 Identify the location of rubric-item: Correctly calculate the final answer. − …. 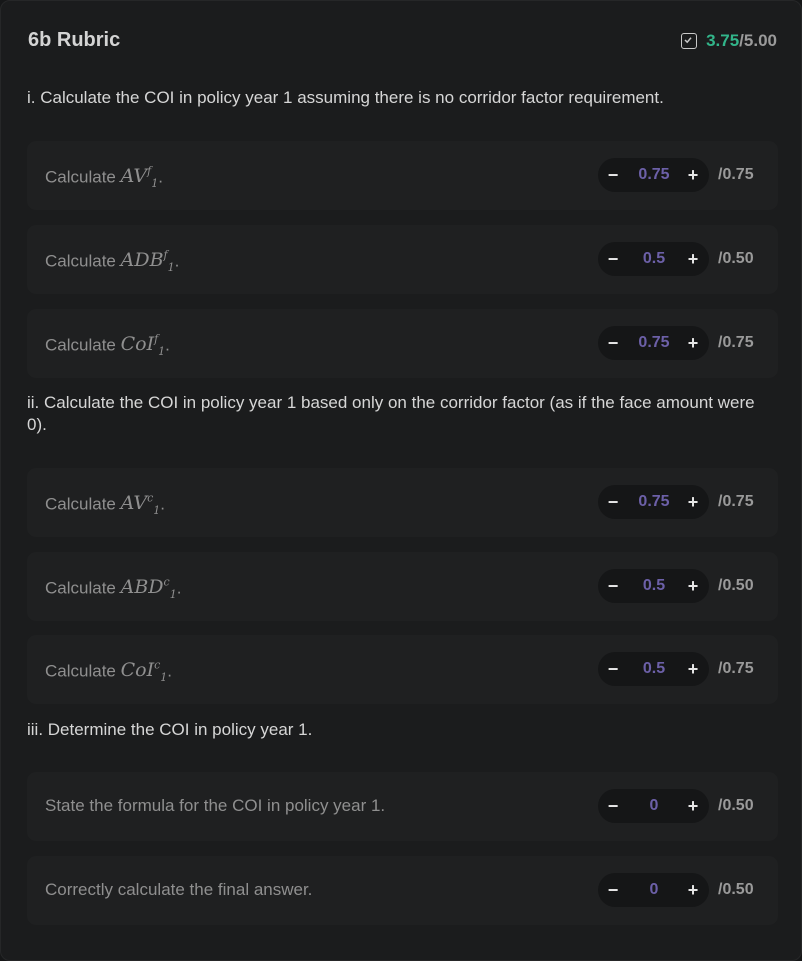
(402, 890).